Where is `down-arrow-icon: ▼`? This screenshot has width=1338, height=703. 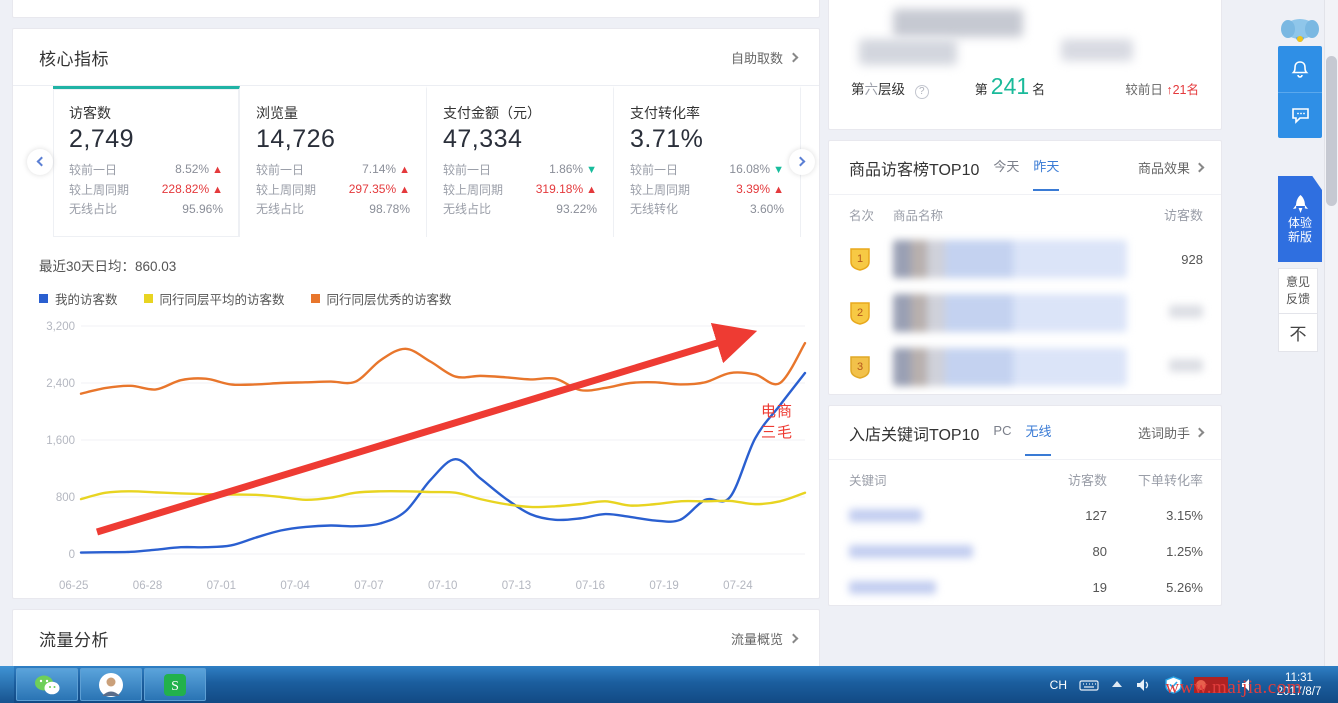
down-arrow-icon: ▼ is located at coordinates (778, 170).